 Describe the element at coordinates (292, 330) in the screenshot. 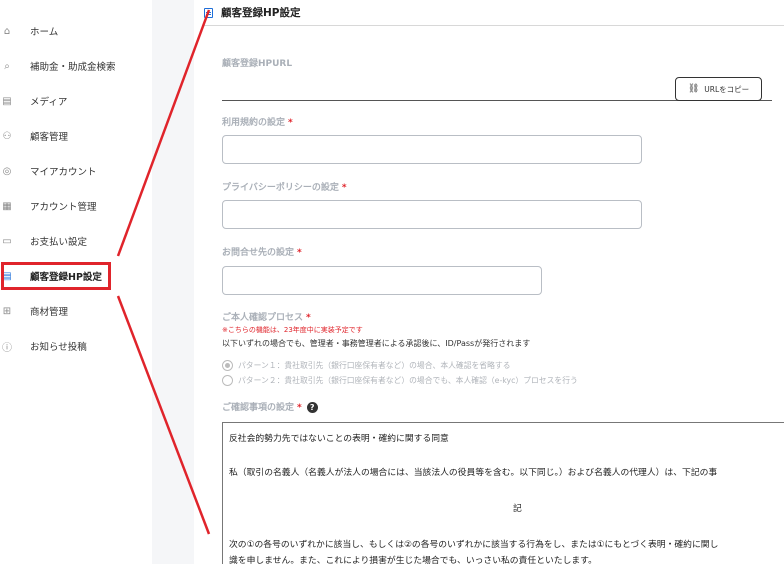

I see `identity-notice: ※こちらの機能は、23年度中に実装予定です` at that location.